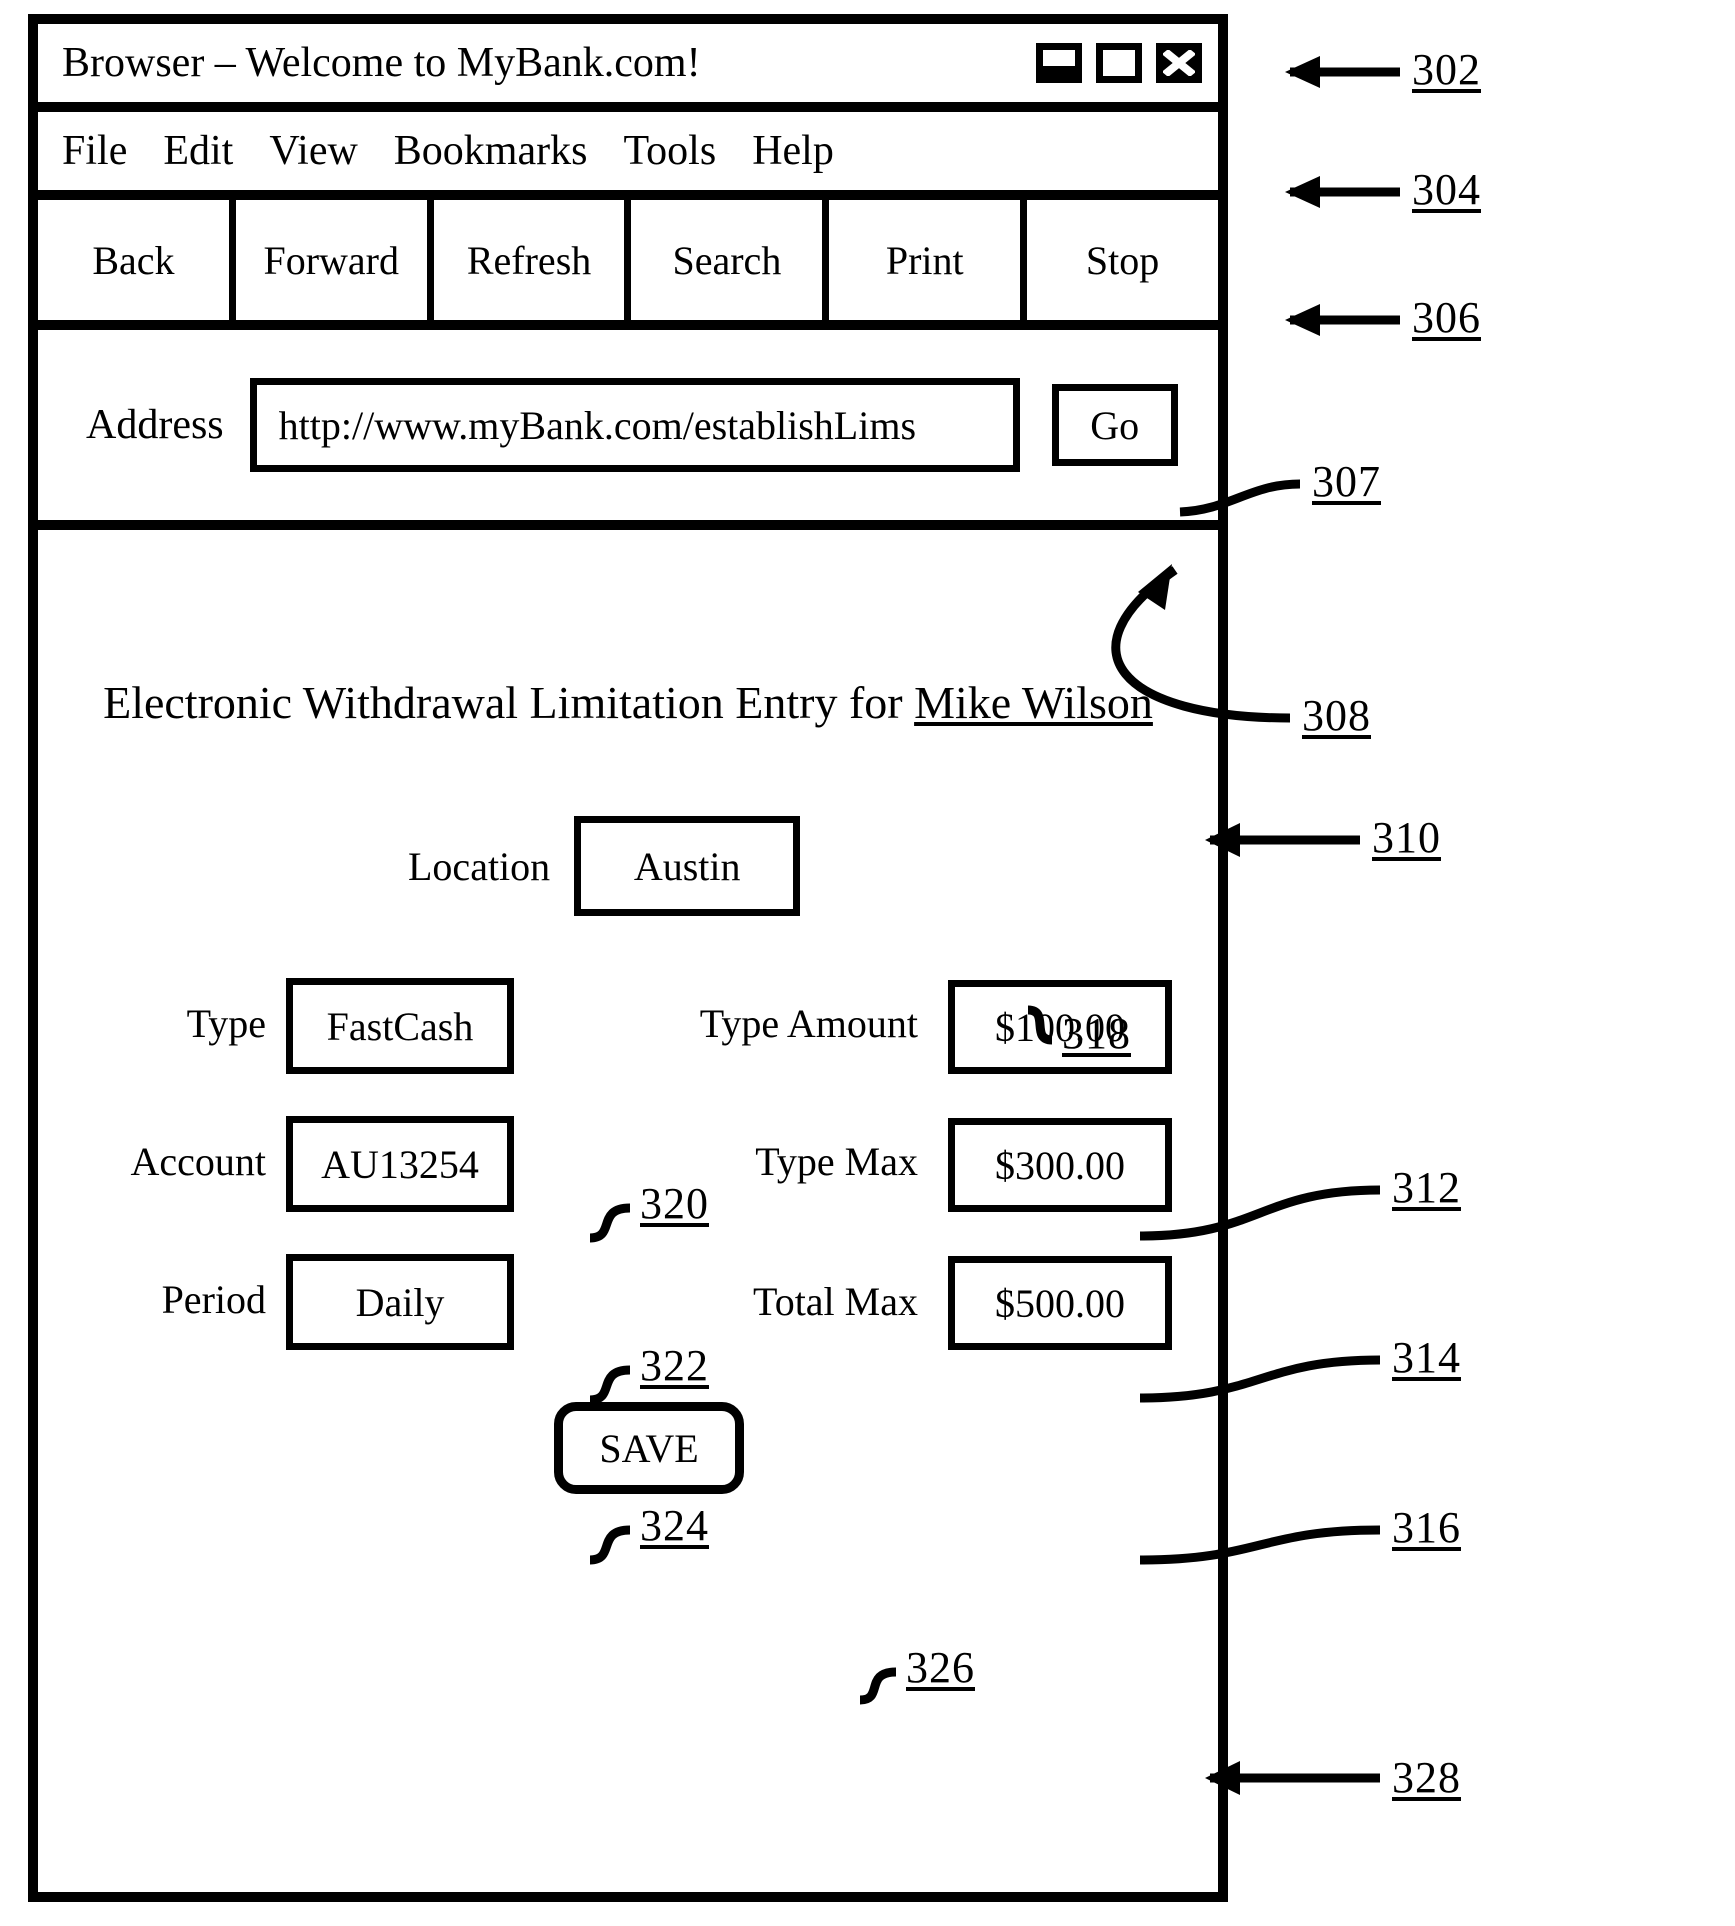  Describe the element at coordinates (1336, 715) in the screenshot. I see `ref-308: 308` at that location.